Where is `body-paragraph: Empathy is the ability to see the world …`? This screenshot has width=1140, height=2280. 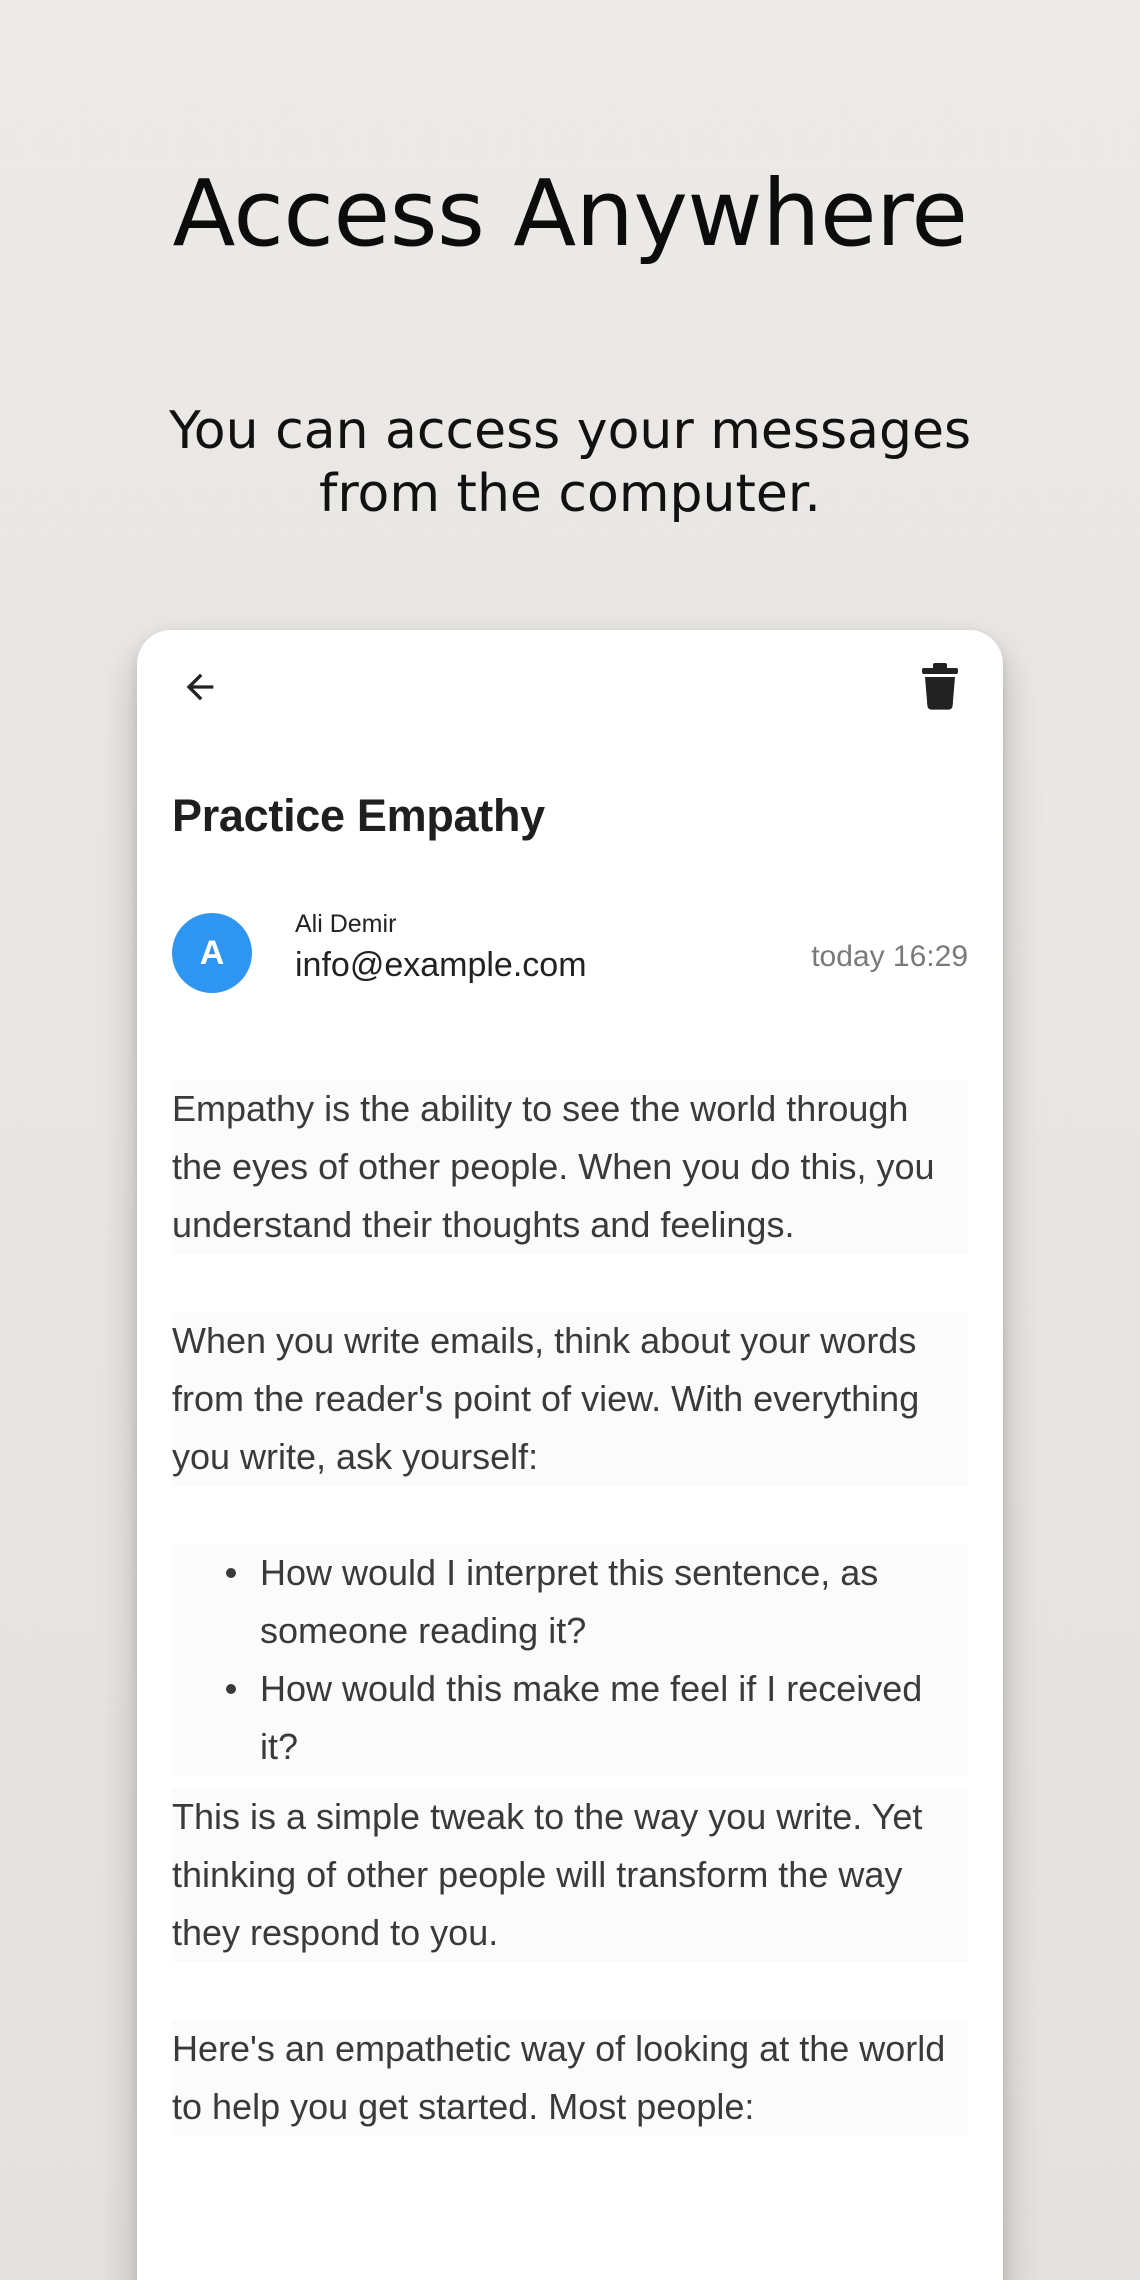 body-paragraph: Empathy is the ability to see the world … is located at coordinates (570, 1167).